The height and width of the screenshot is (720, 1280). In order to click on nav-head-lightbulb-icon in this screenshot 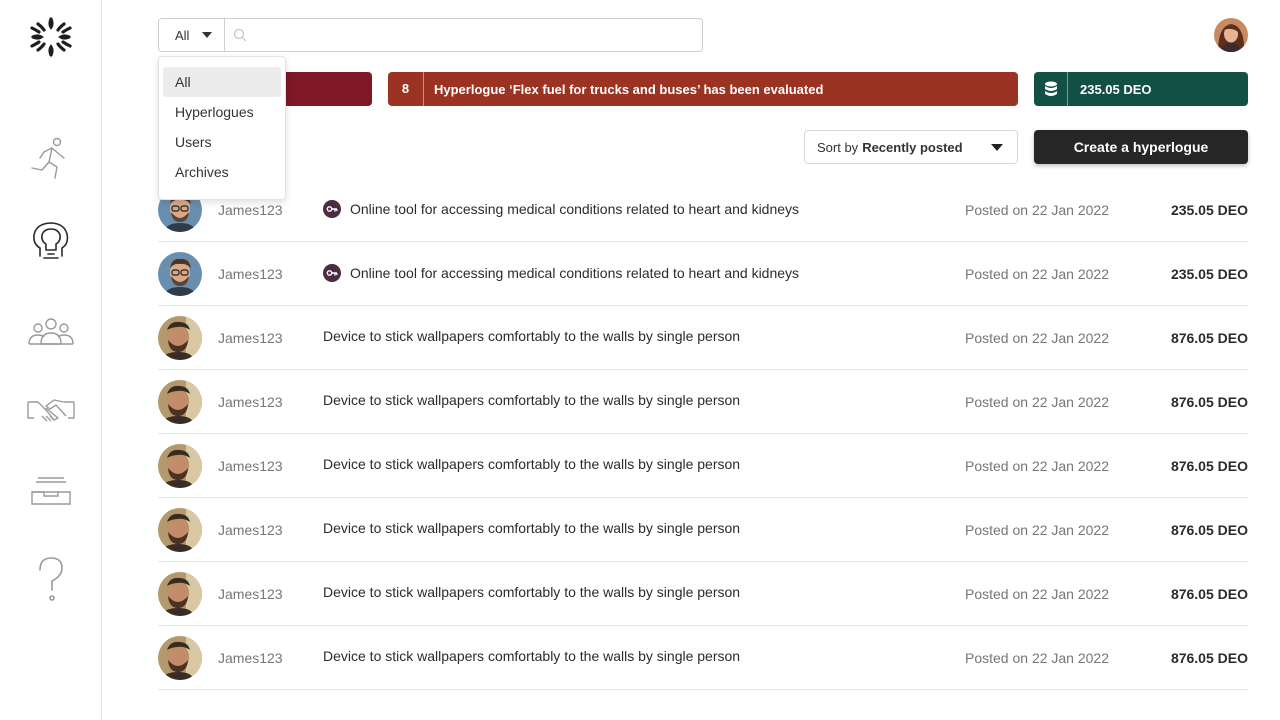, I will do `click(51, 243)`.